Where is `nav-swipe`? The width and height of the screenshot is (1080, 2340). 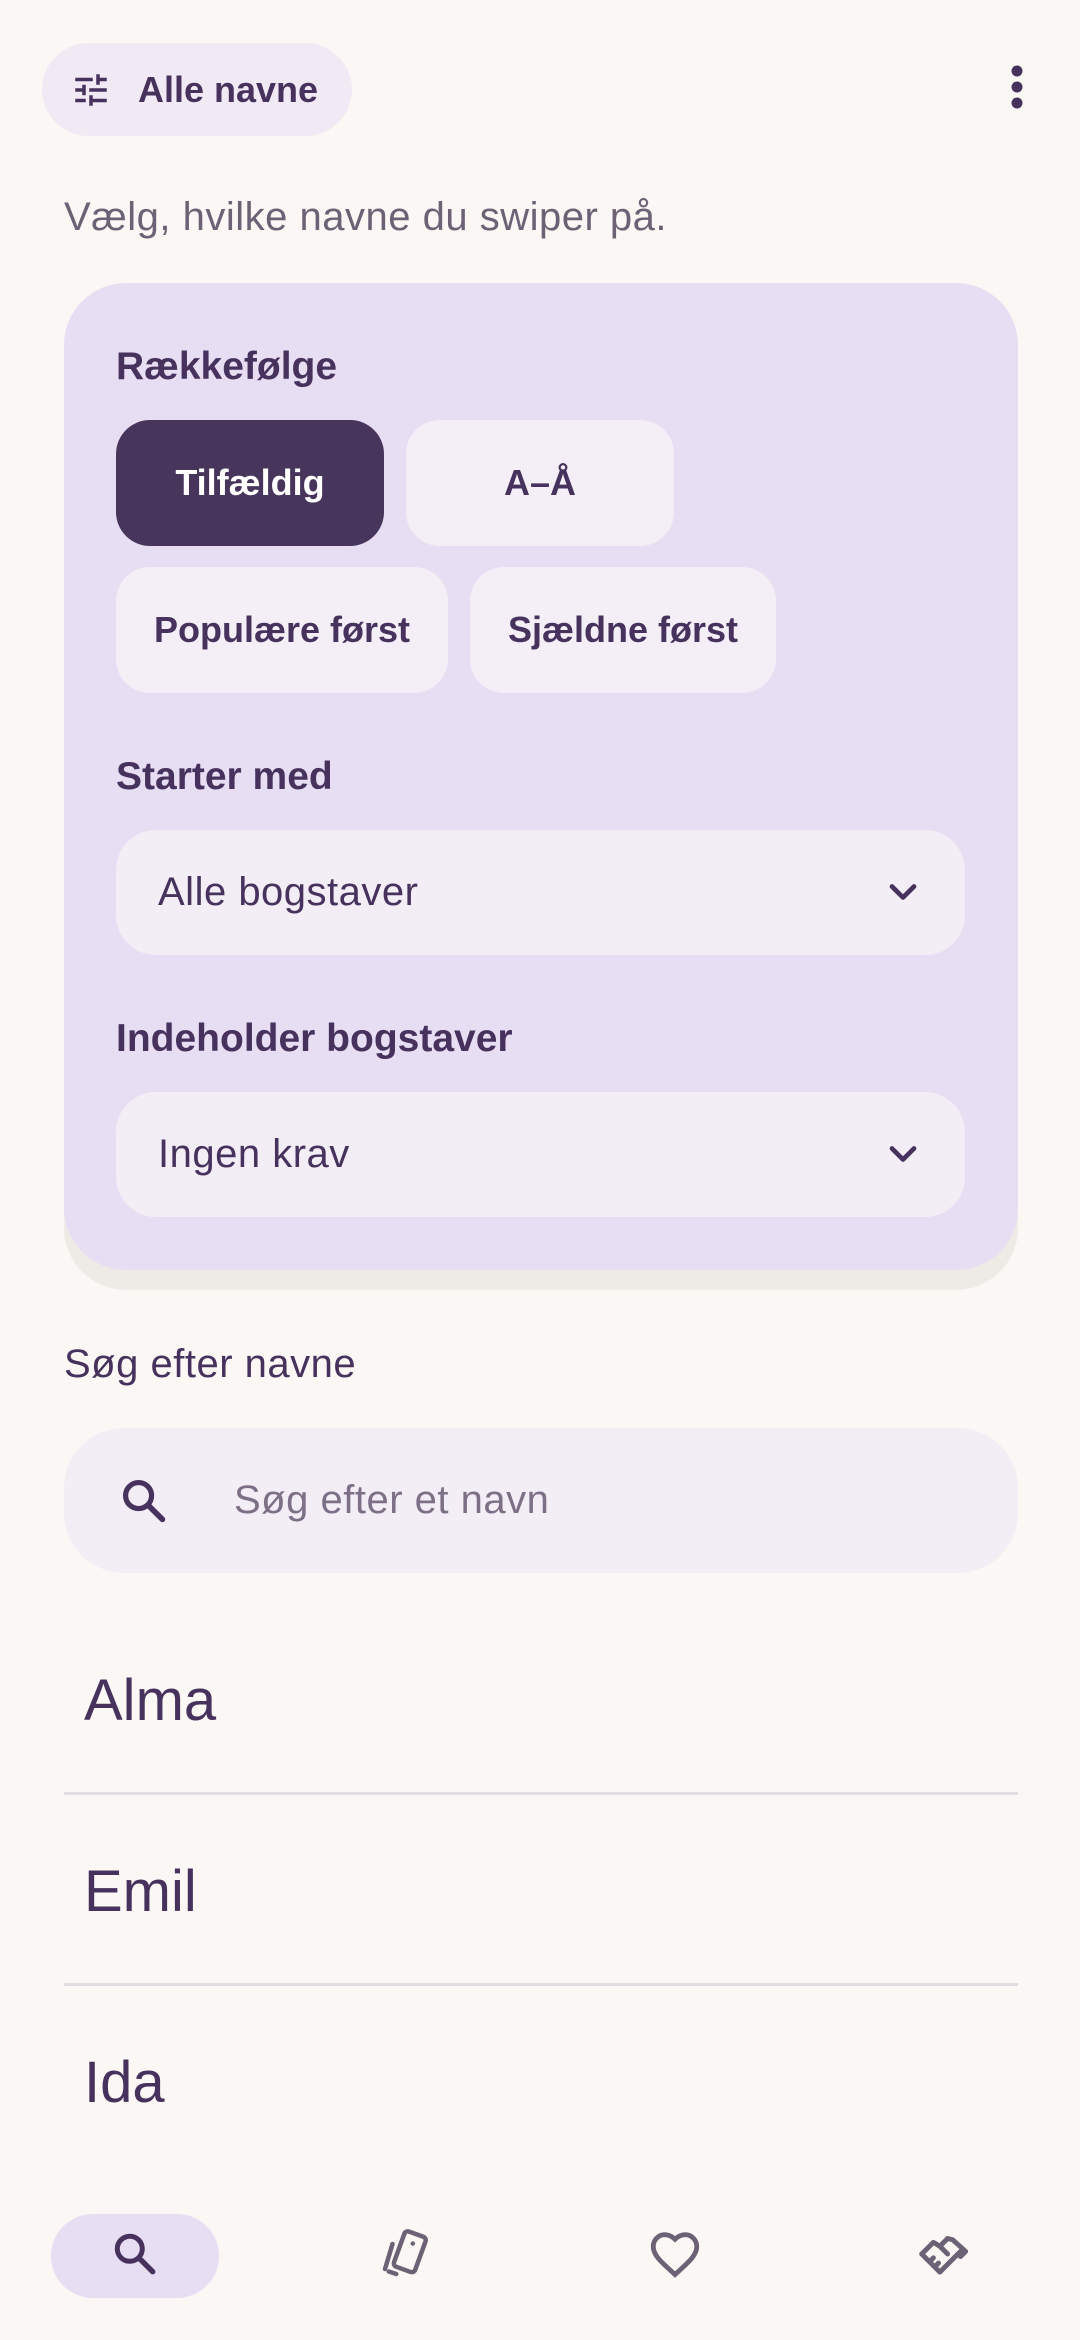 nav-swipe is located at coordinates (405, 2256).